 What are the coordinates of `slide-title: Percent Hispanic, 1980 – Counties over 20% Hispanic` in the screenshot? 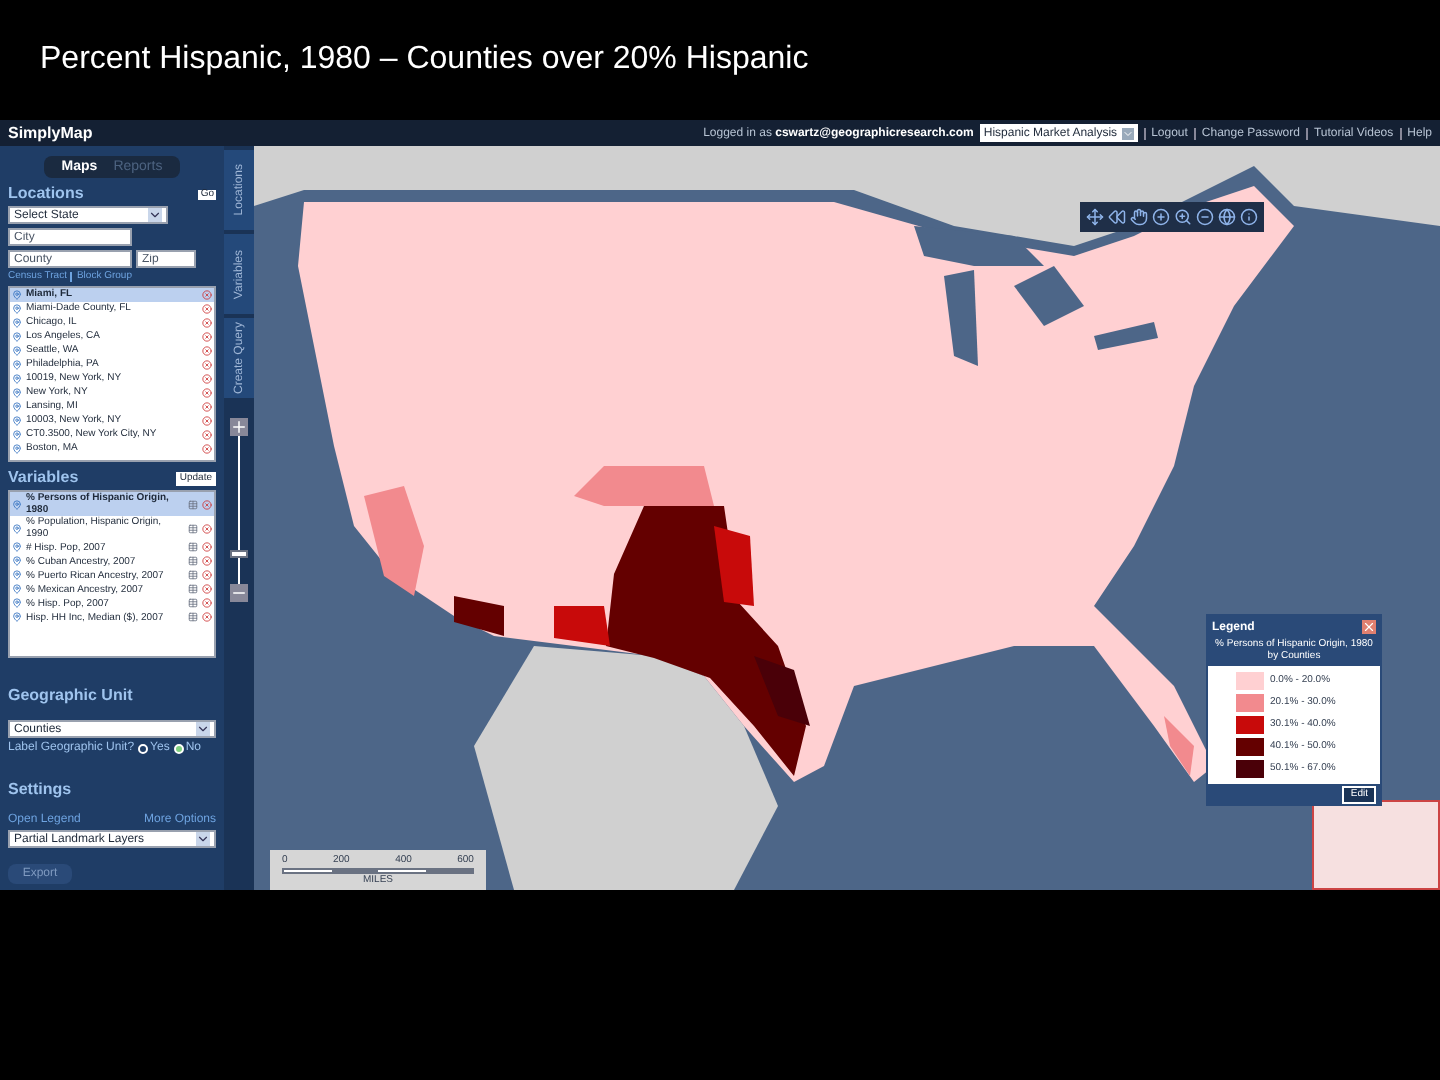 It's located at (424, 60).